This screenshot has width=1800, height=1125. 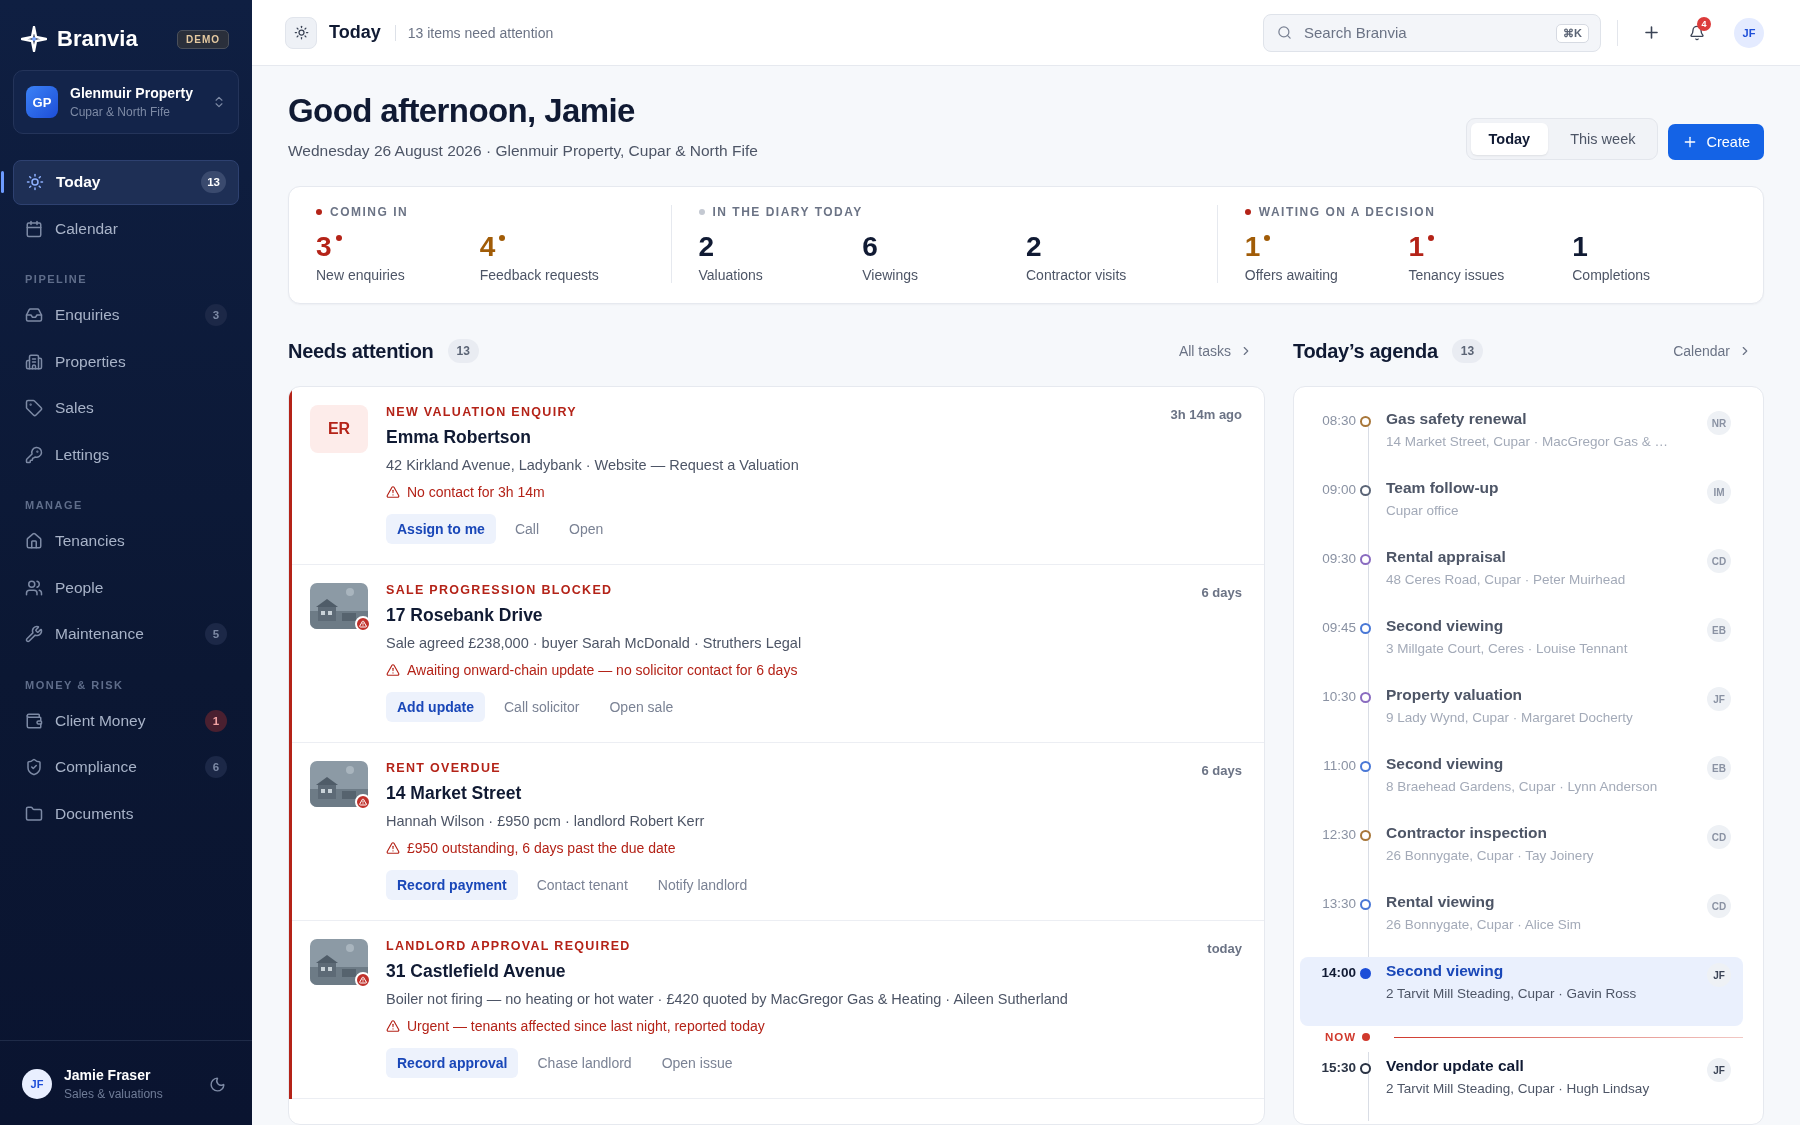 What do you see at coordinates (114, 1094) in the screenshot?
I see `user-role: Sales & valuations` at bounding box center [114, 1094].